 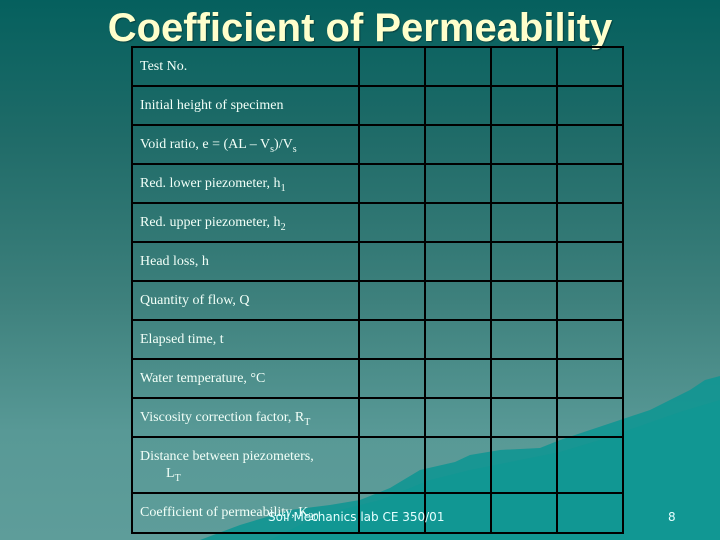 I want to click on row-label: Quantity of flow, Q, so click(x=245, y=300).